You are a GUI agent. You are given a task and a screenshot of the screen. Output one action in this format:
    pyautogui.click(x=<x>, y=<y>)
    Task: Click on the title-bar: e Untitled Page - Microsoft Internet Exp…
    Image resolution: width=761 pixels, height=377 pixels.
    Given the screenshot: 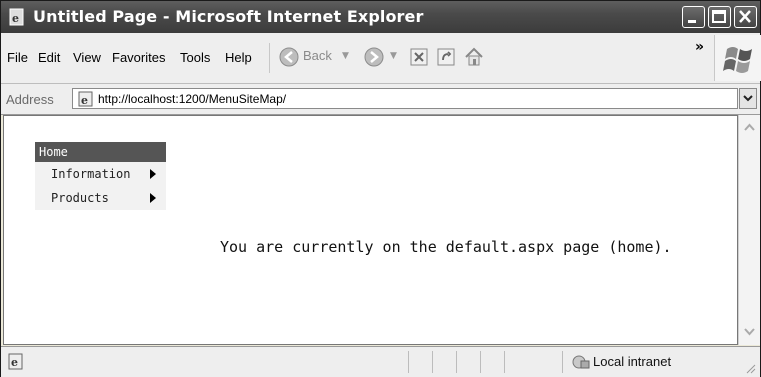 What is the action you would take?
    pyautogui.click(x=380, y=17)
    